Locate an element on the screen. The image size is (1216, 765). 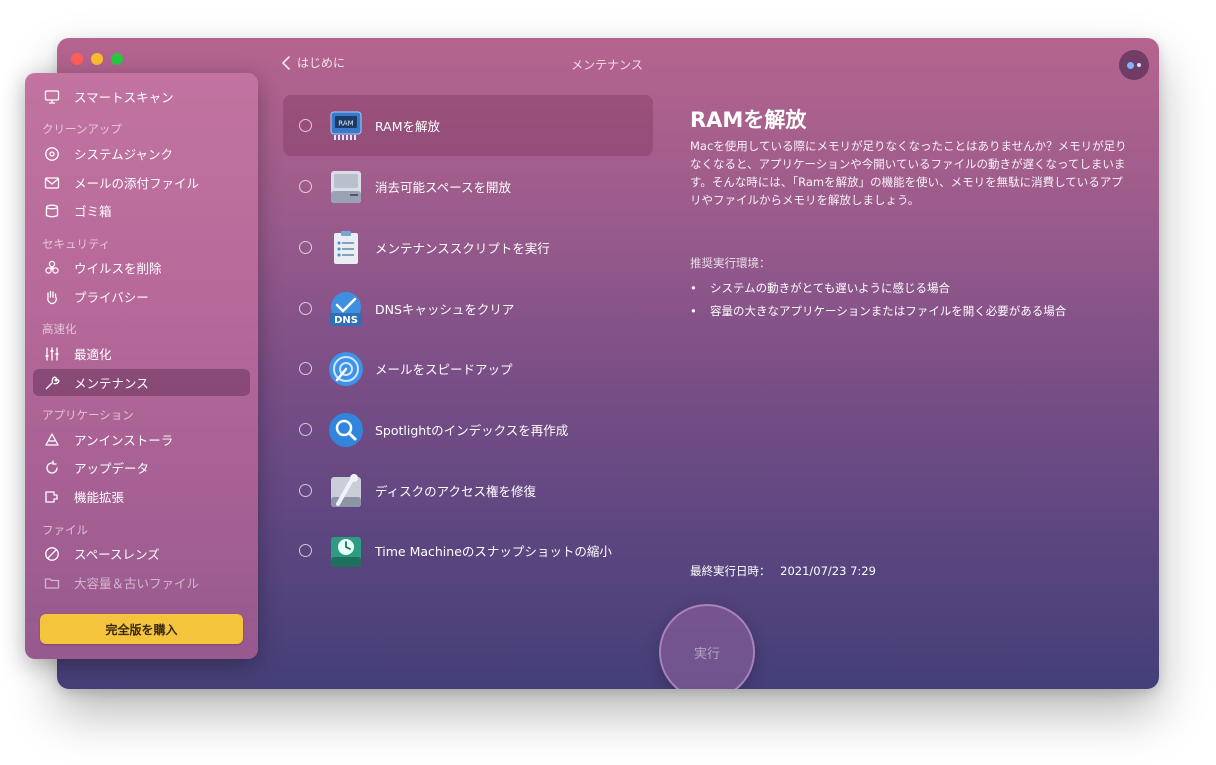
task-speed-up-mail: メールをスピードアップ is located at coordinates (468, 368).